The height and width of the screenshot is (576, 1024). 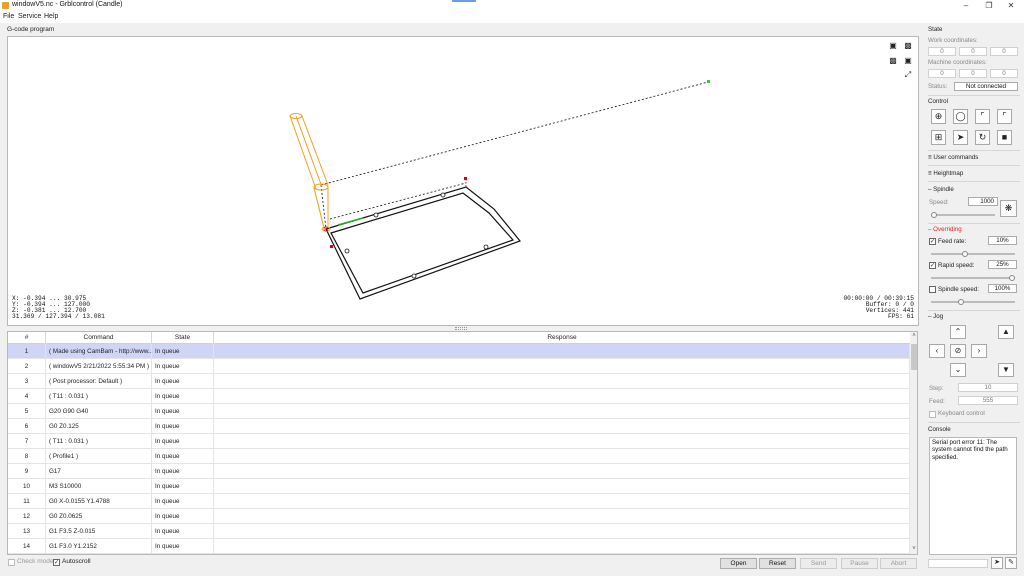 What do you see at coordinates (945, 173) in the screenshot?
I see `heightmap-section: ≡ Heightmap` at bounding box center [945, 173].